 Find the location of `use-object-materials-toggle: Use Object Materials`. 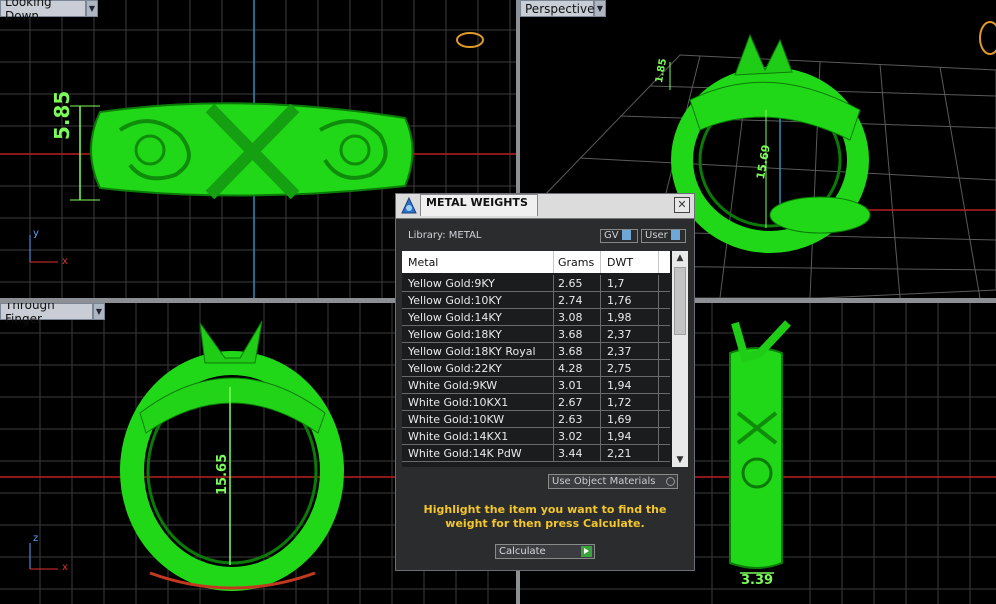

use-object-materials-toggle: Use Object Materials is located at coordinates (613, 481).